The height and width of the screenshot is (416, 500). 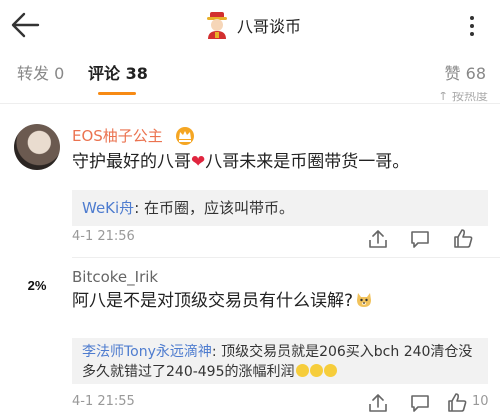 What do you see at coordinates (37, 285) in the screenshot?
I see `avatar: 2%` at bounding box center [37, 285].